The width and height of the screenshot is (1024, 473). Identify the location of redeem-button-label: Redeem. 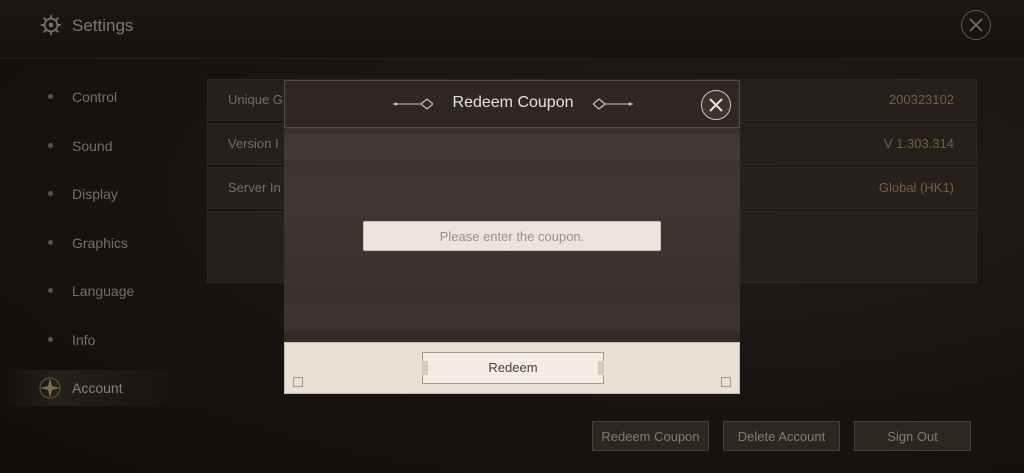
(513, 367).